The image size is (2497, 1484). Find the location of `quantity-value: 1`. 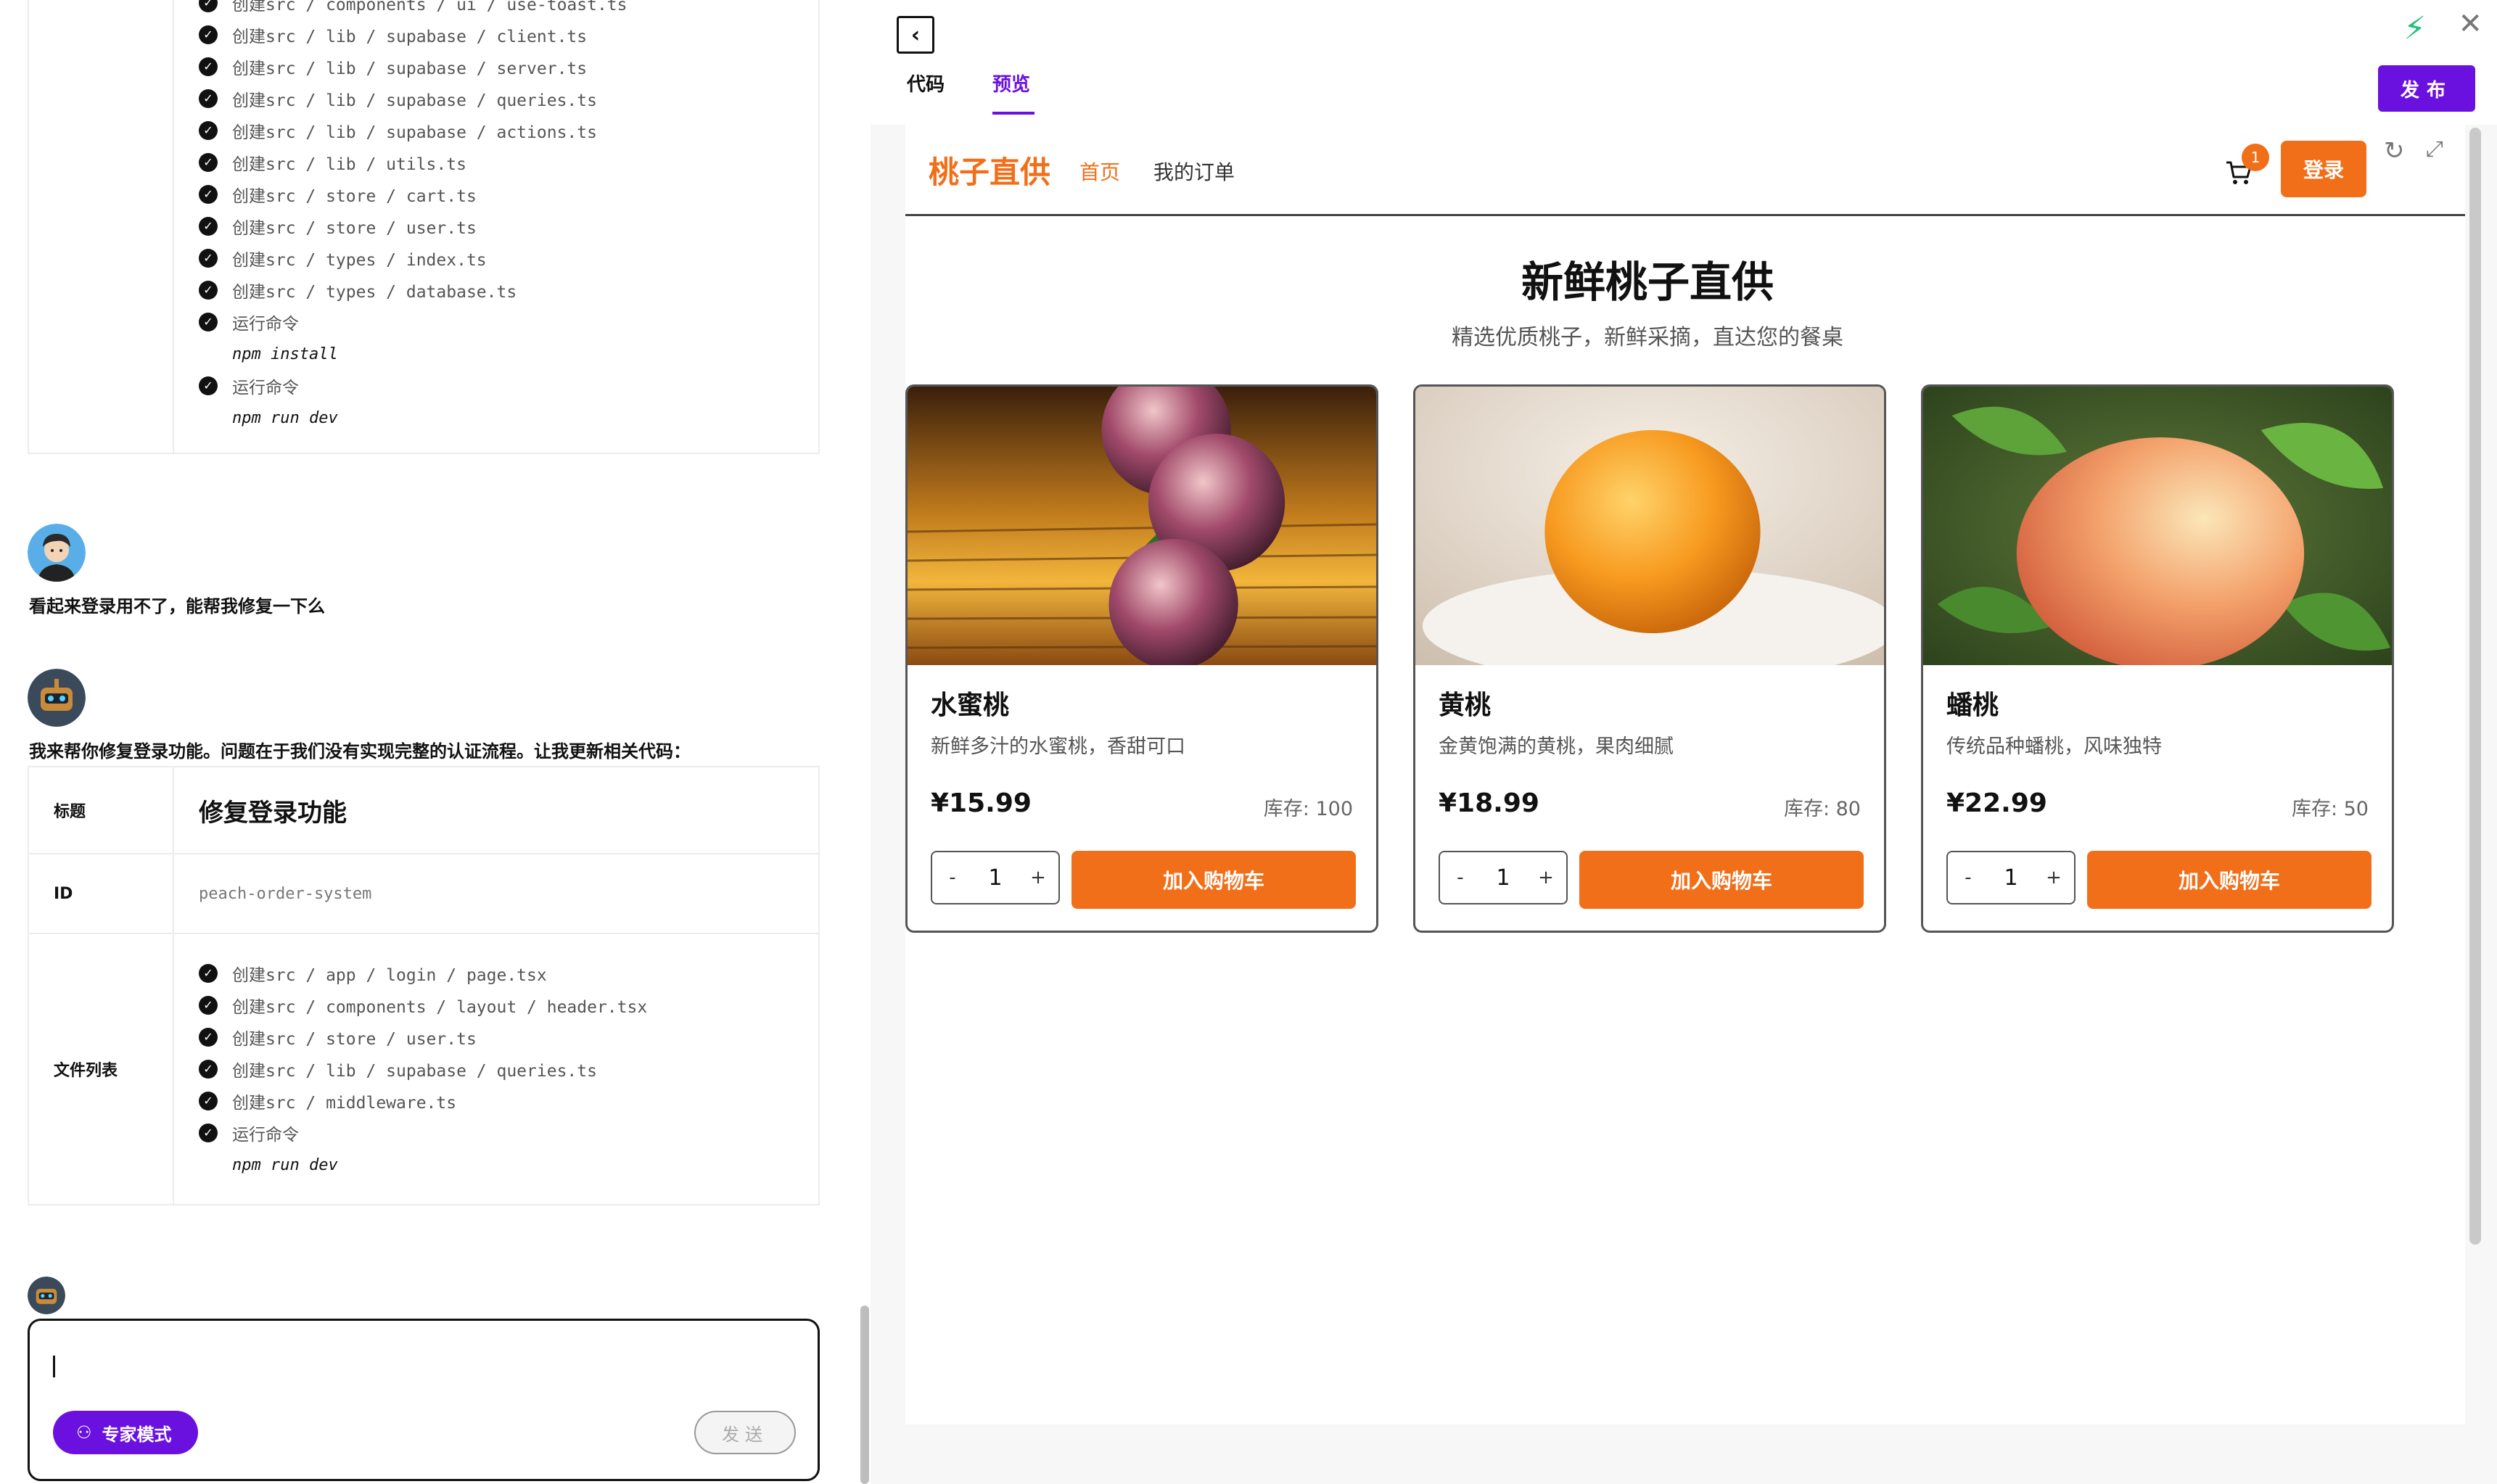

quantity-value: 1 is located at coordinates (1503, 878).